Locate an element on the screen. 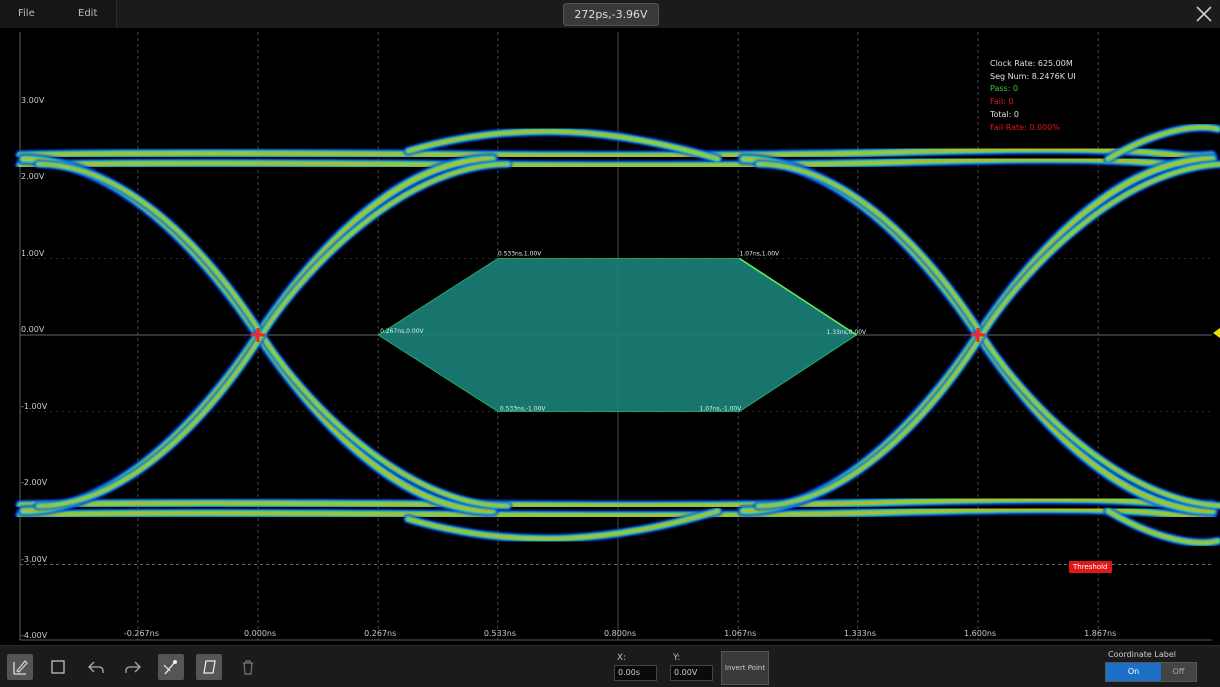  x-tick-label: 0.800ns is located at coordinates (620, 633).